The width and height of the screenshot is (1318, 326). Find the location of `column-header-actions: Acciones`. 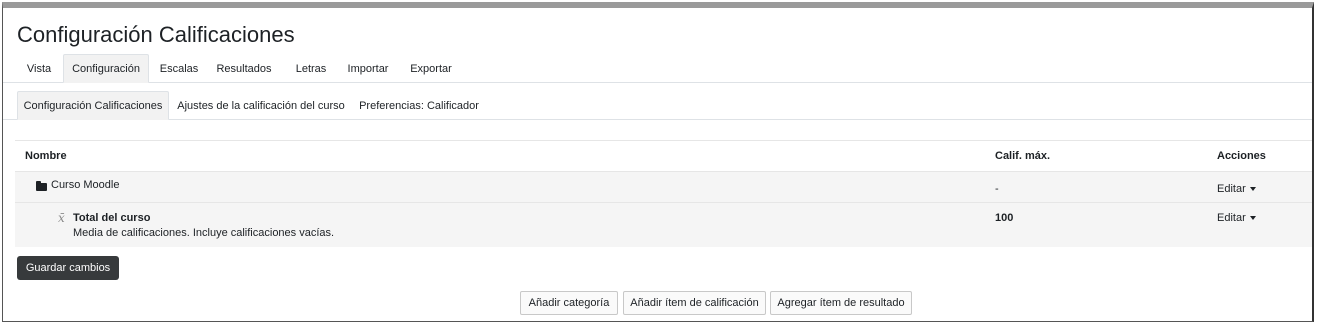

column-header-actions: Acciones is located at coordinates (1241, 156).